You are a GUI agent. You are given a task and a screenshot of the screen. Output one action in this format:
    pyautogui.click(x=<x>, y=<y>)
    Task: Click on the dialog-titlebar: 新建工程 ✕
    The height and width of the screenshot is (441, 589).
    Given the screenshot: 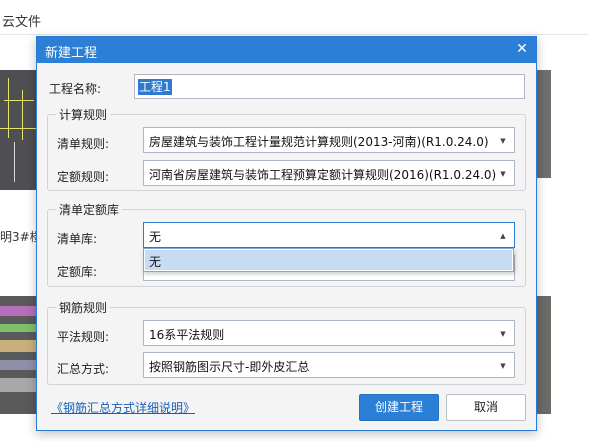 What is the action you would take?
    pyautogui.click(x=286, y=50)
    